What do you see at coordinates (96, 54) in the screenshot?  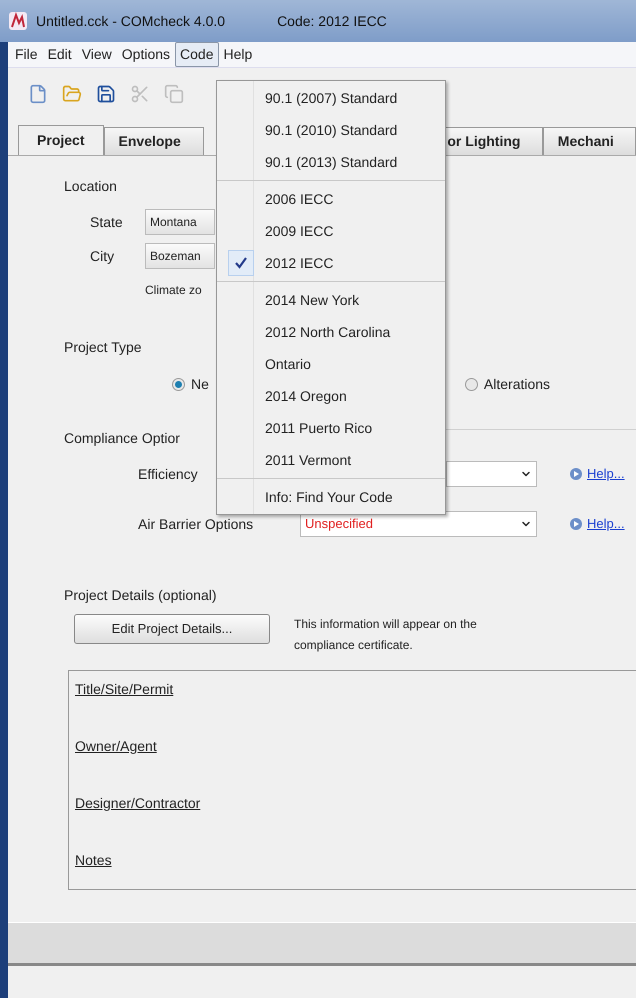 I see `menu-item: View` at bounding box center [96, 54].